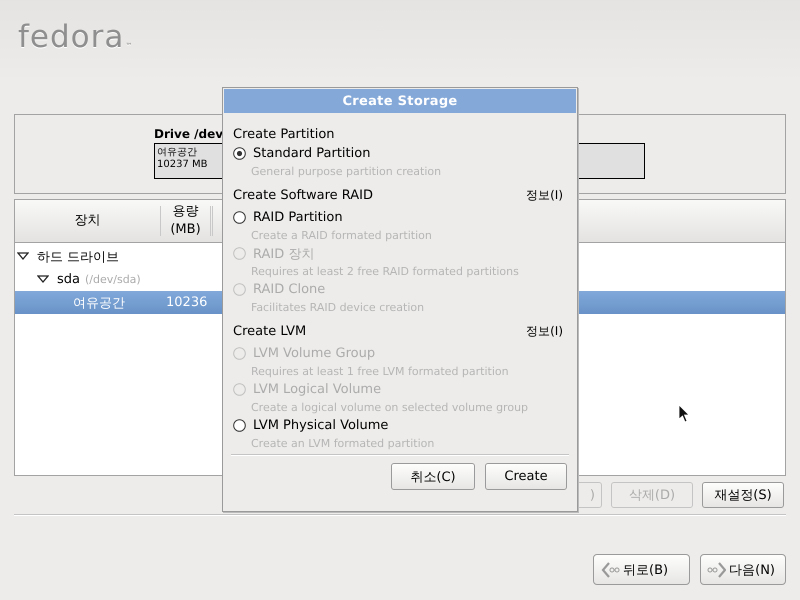 The image size is (800, 600). Describe the element at coordinates (338, 308) in the screenshot. I see `option-description: Facilitates RAID device creation` at that location.